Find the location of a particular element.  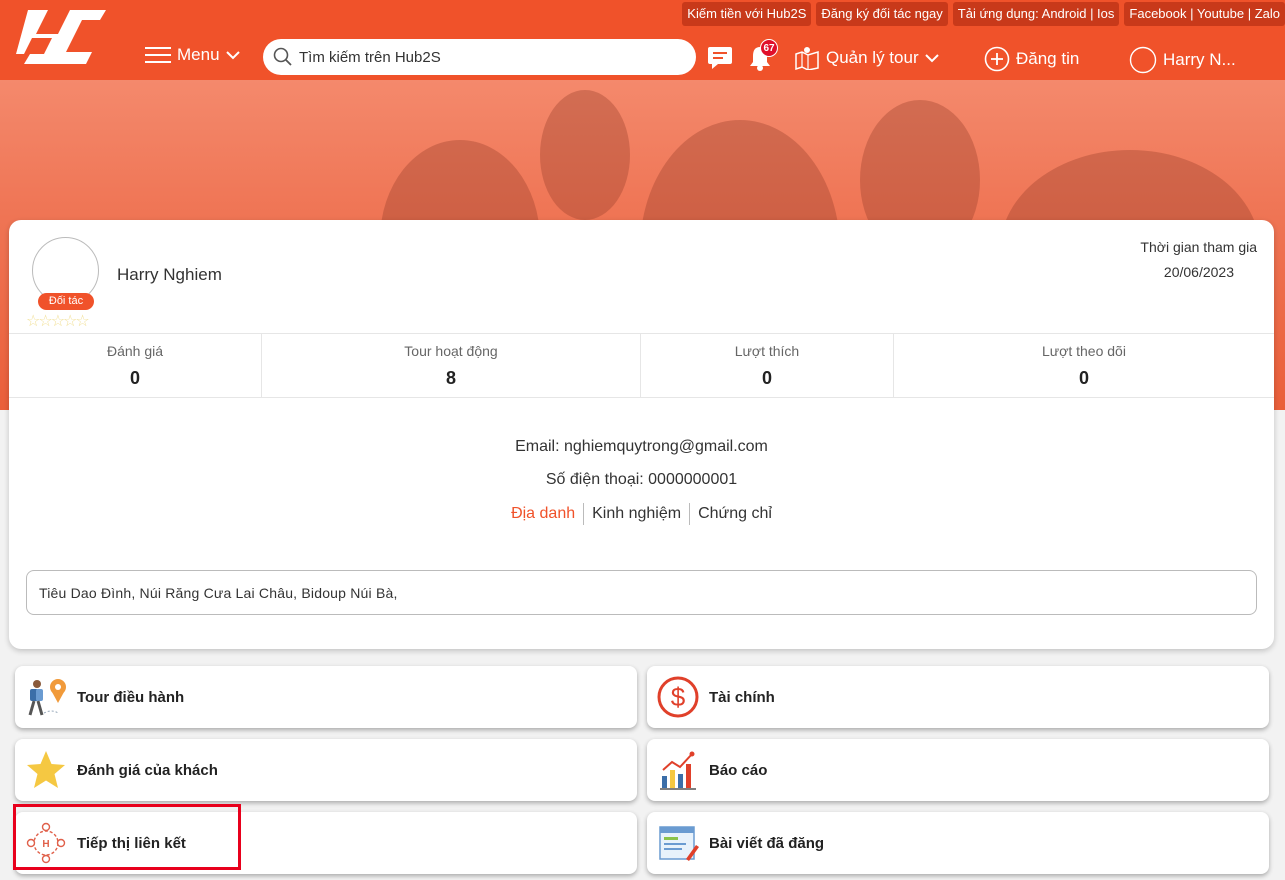

menu-label: Menu is located at coordinates (198, 54).